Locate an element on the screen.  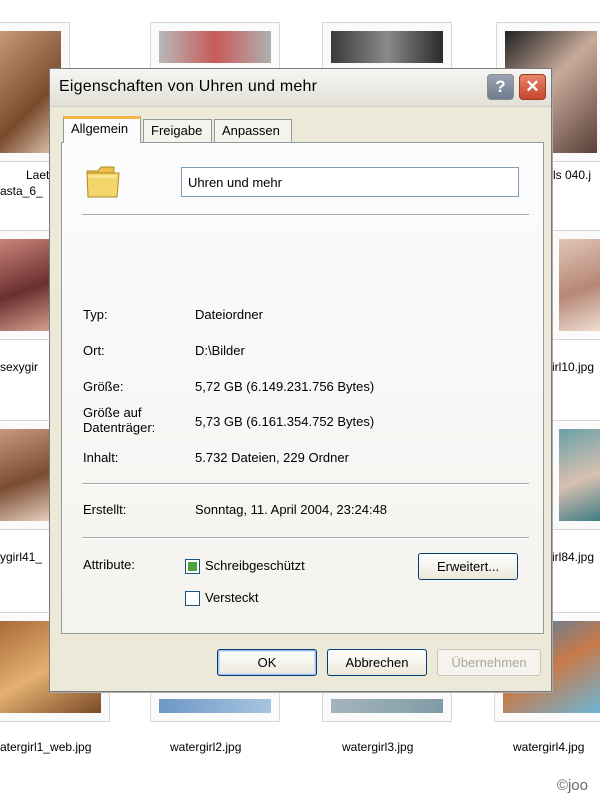
location-label: Ort: is located at coordinates (94, 350).